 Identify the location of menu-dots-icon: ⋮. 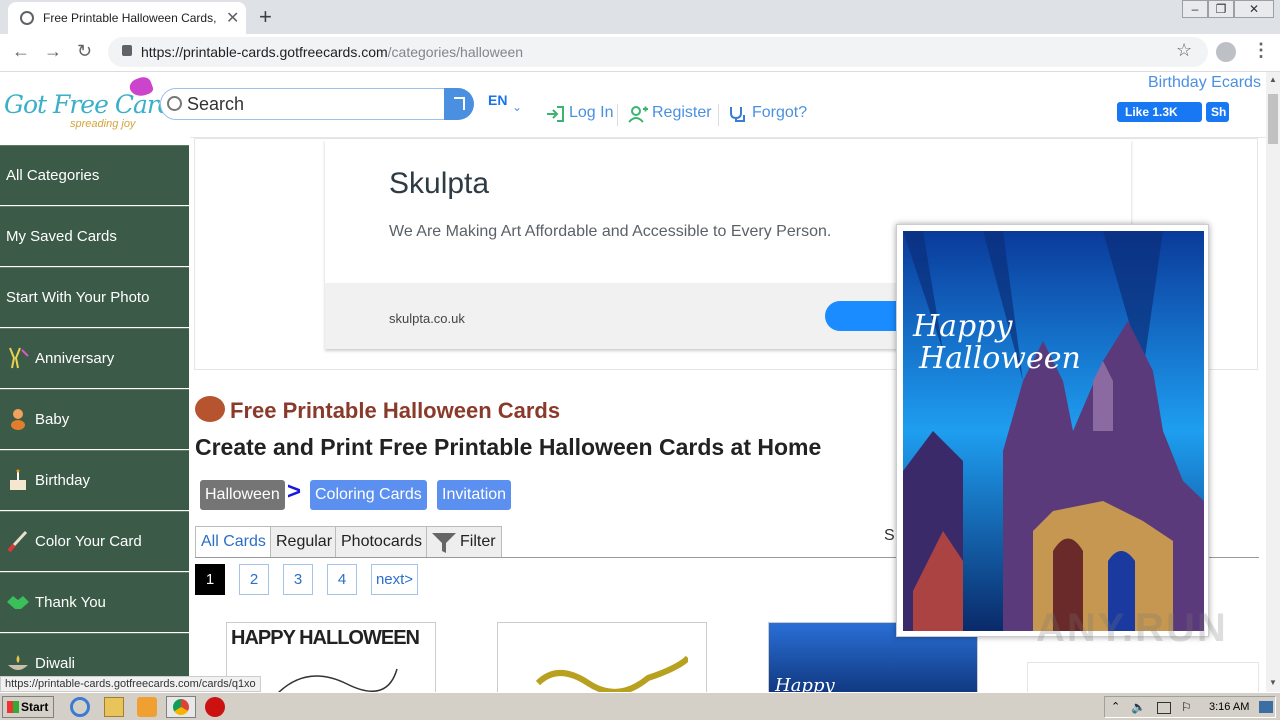
(1261, 50).